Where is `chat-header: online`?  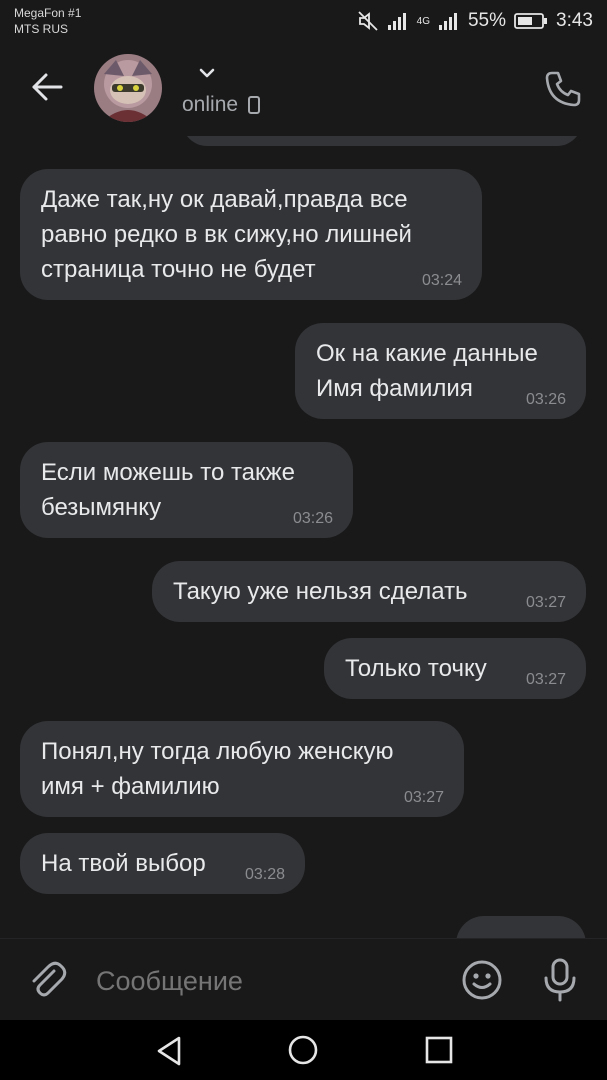 chat-header: online is located at coordinates (303, 90).